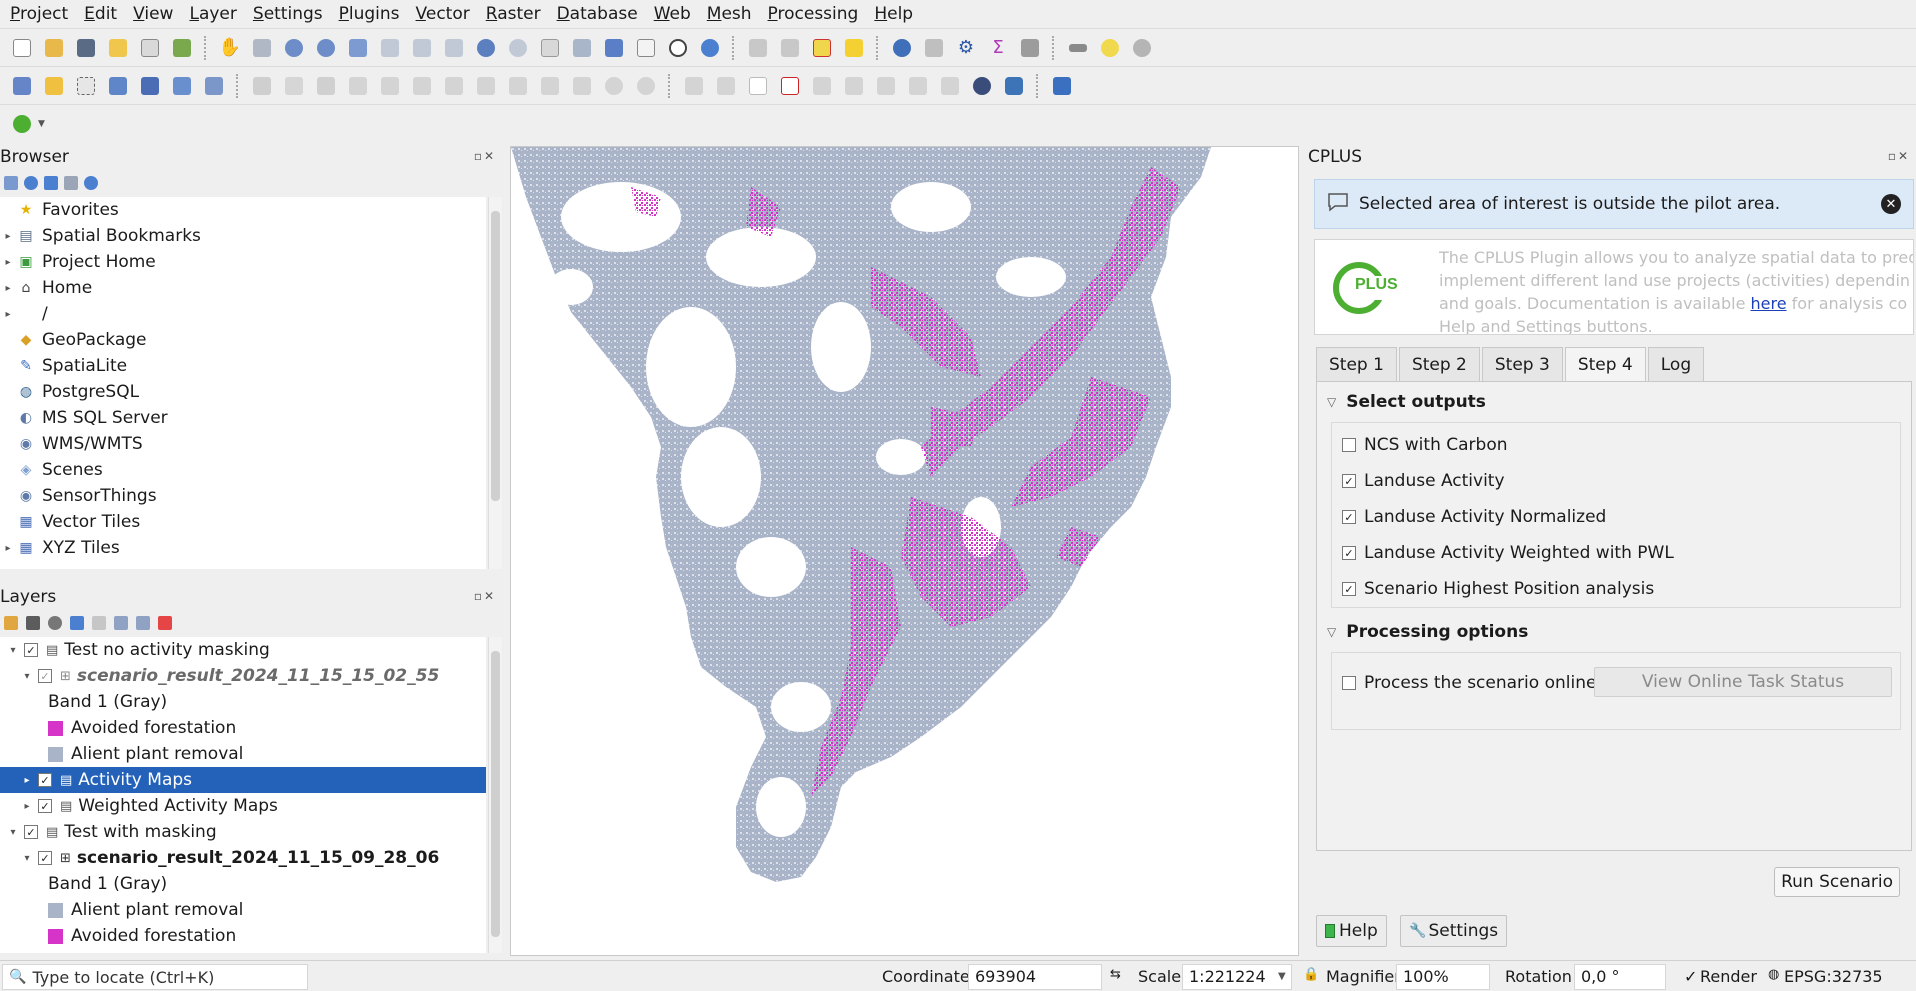 This screenshot has width=1916, height=991. I want to click on paste-icon, so click(582, 86).